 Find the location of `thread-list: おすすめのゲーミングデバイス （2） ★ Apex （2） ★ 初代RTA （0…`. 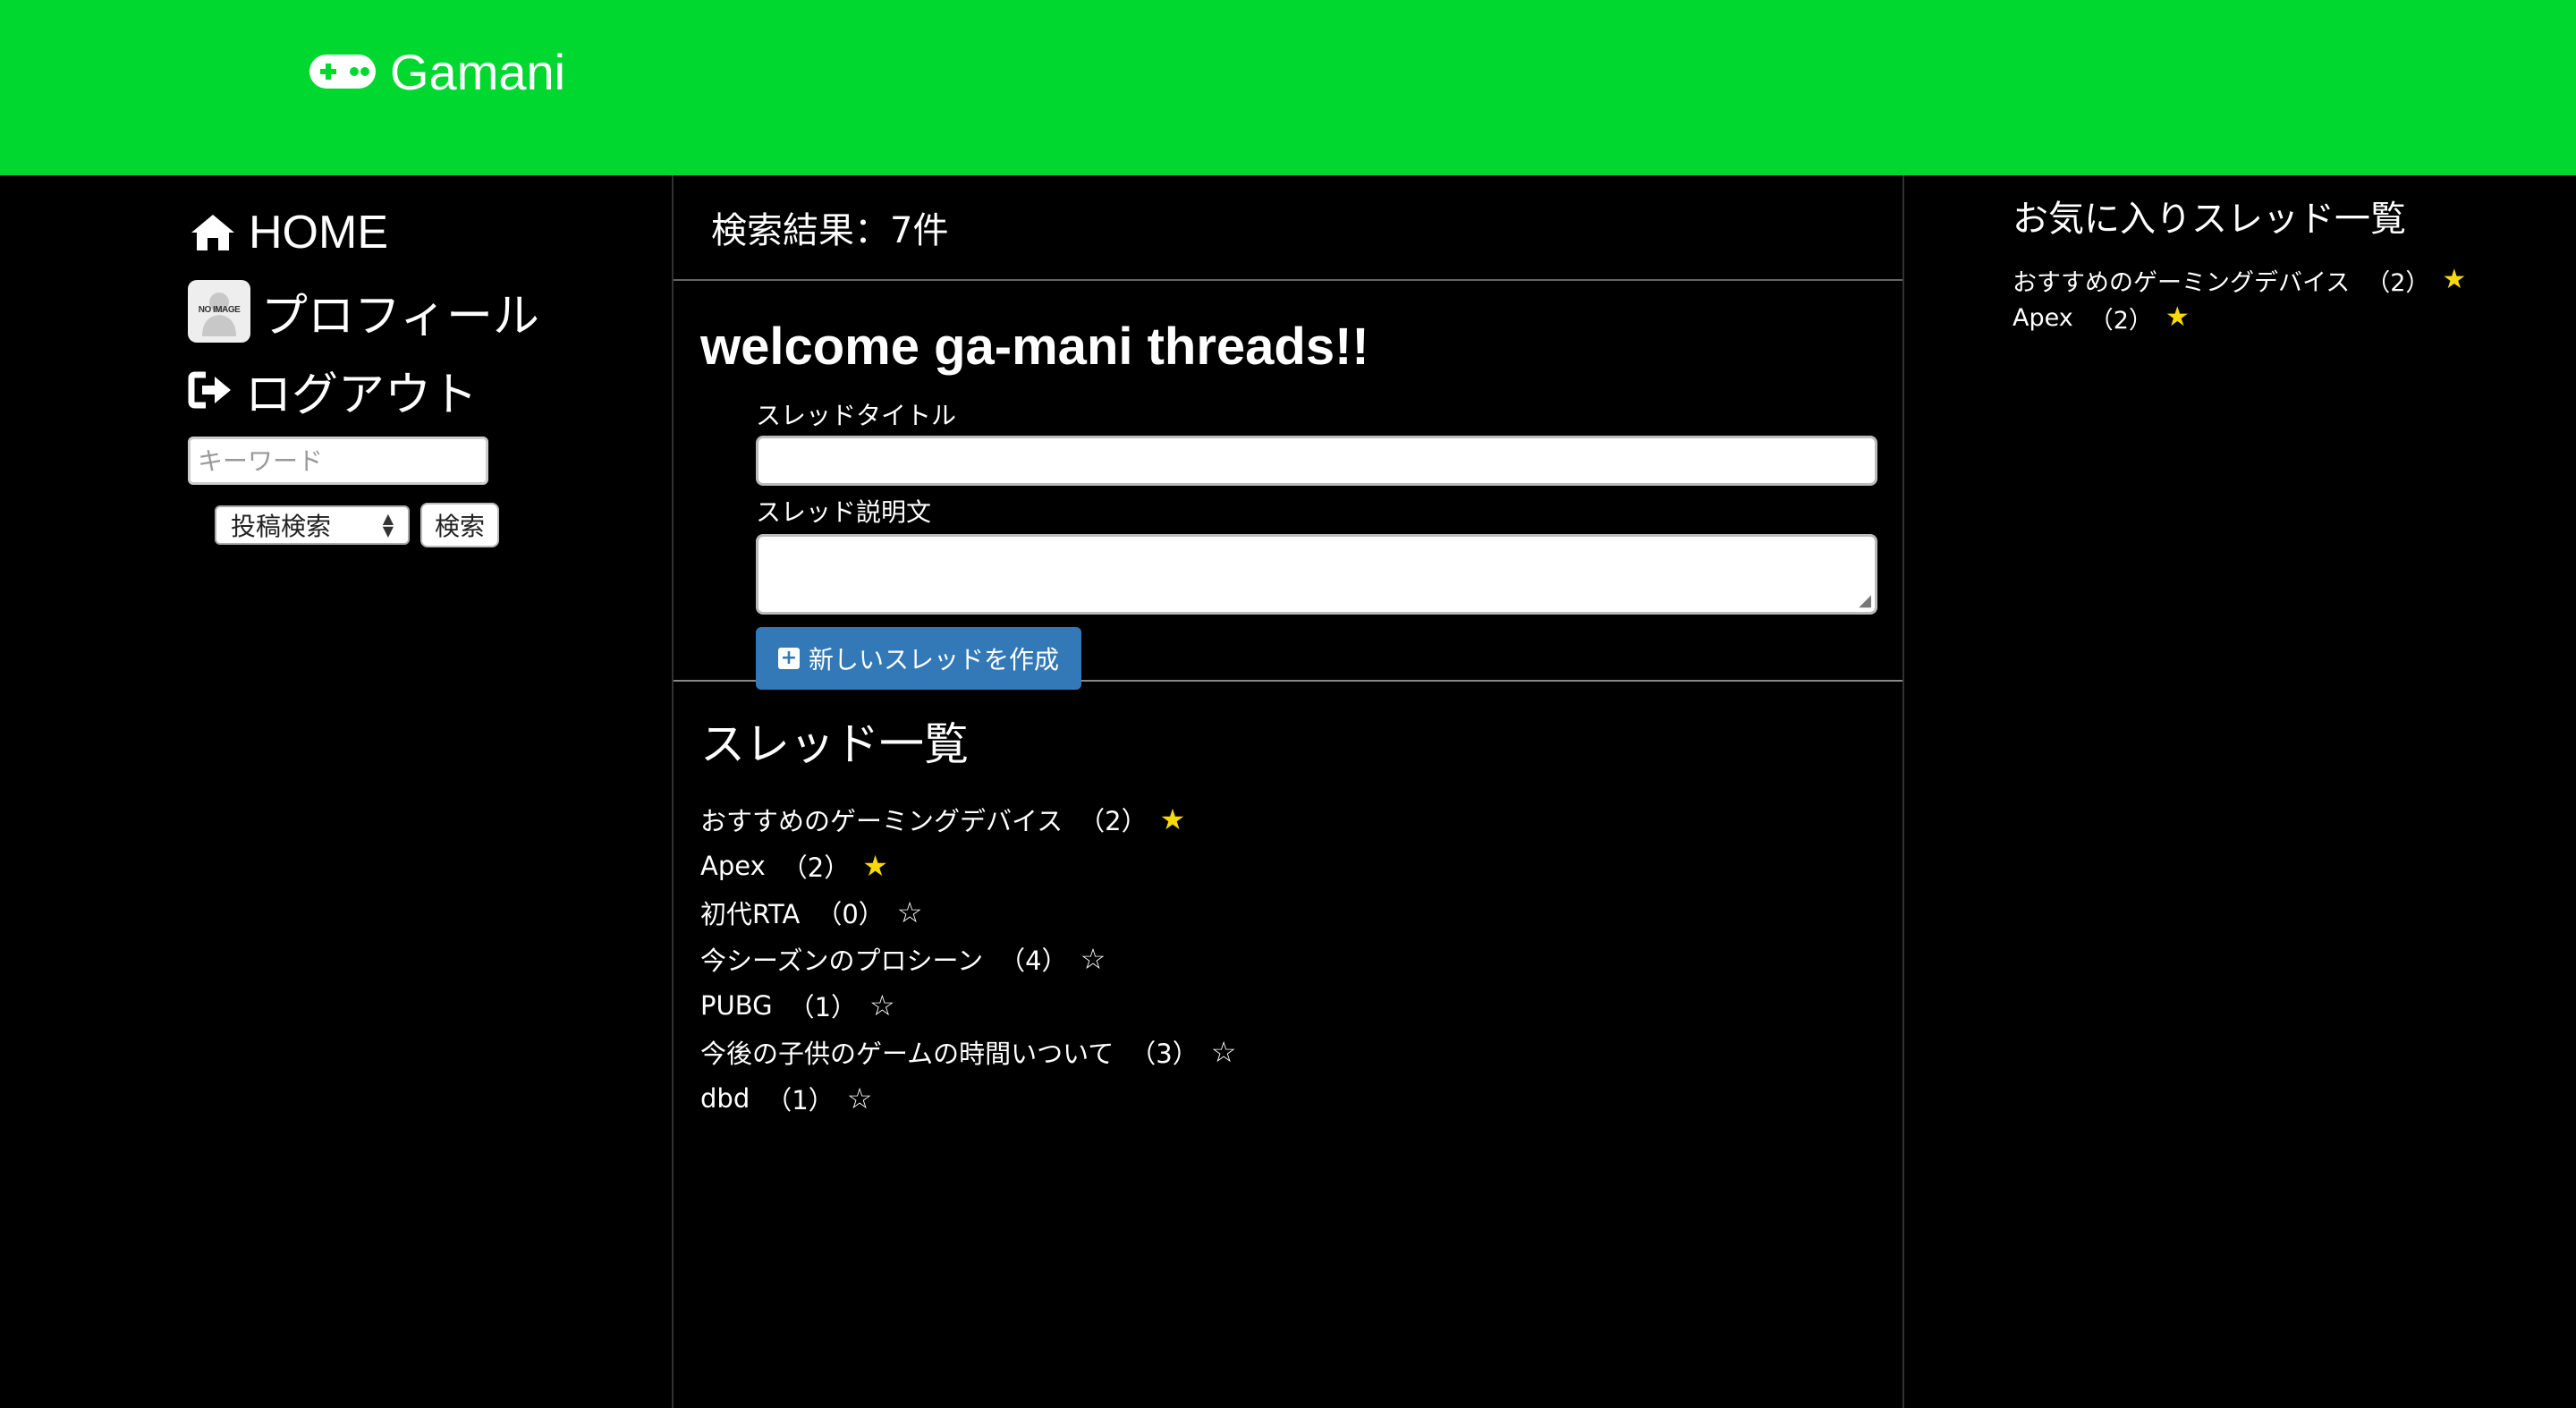

thread-list: おすすめのゲーミングデバイス （2） ★ Apex （2） ★ 初代RTA （0… is located at coordinates (1288, 959).